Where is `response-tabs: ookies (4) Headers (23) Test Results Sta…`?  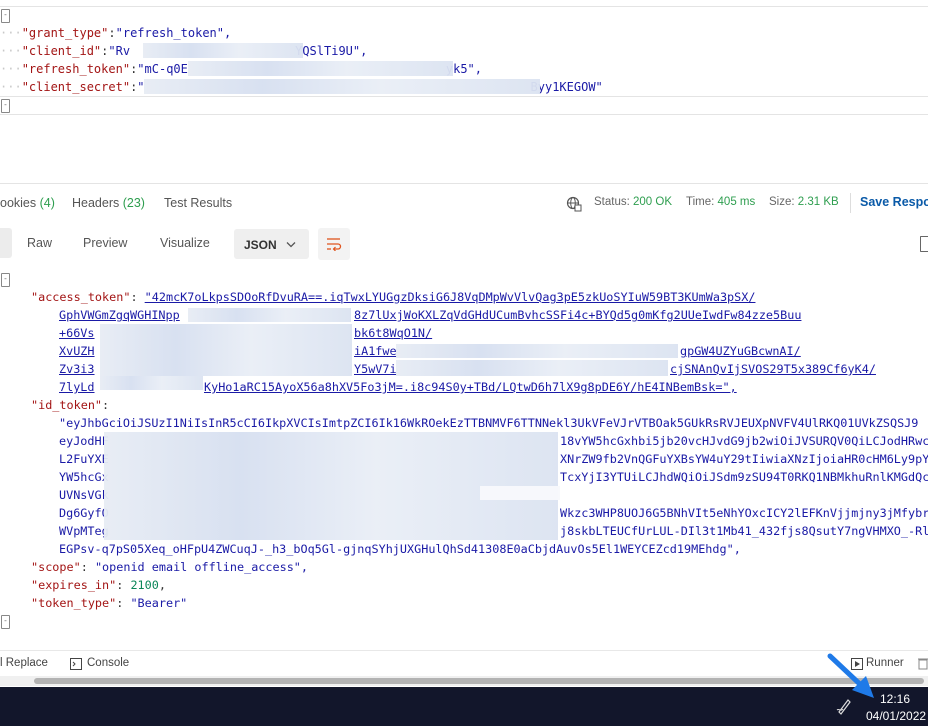
response-tabs: ookies (4) Headers (23) Test Results Sta… is located at coordinates (464, 203).